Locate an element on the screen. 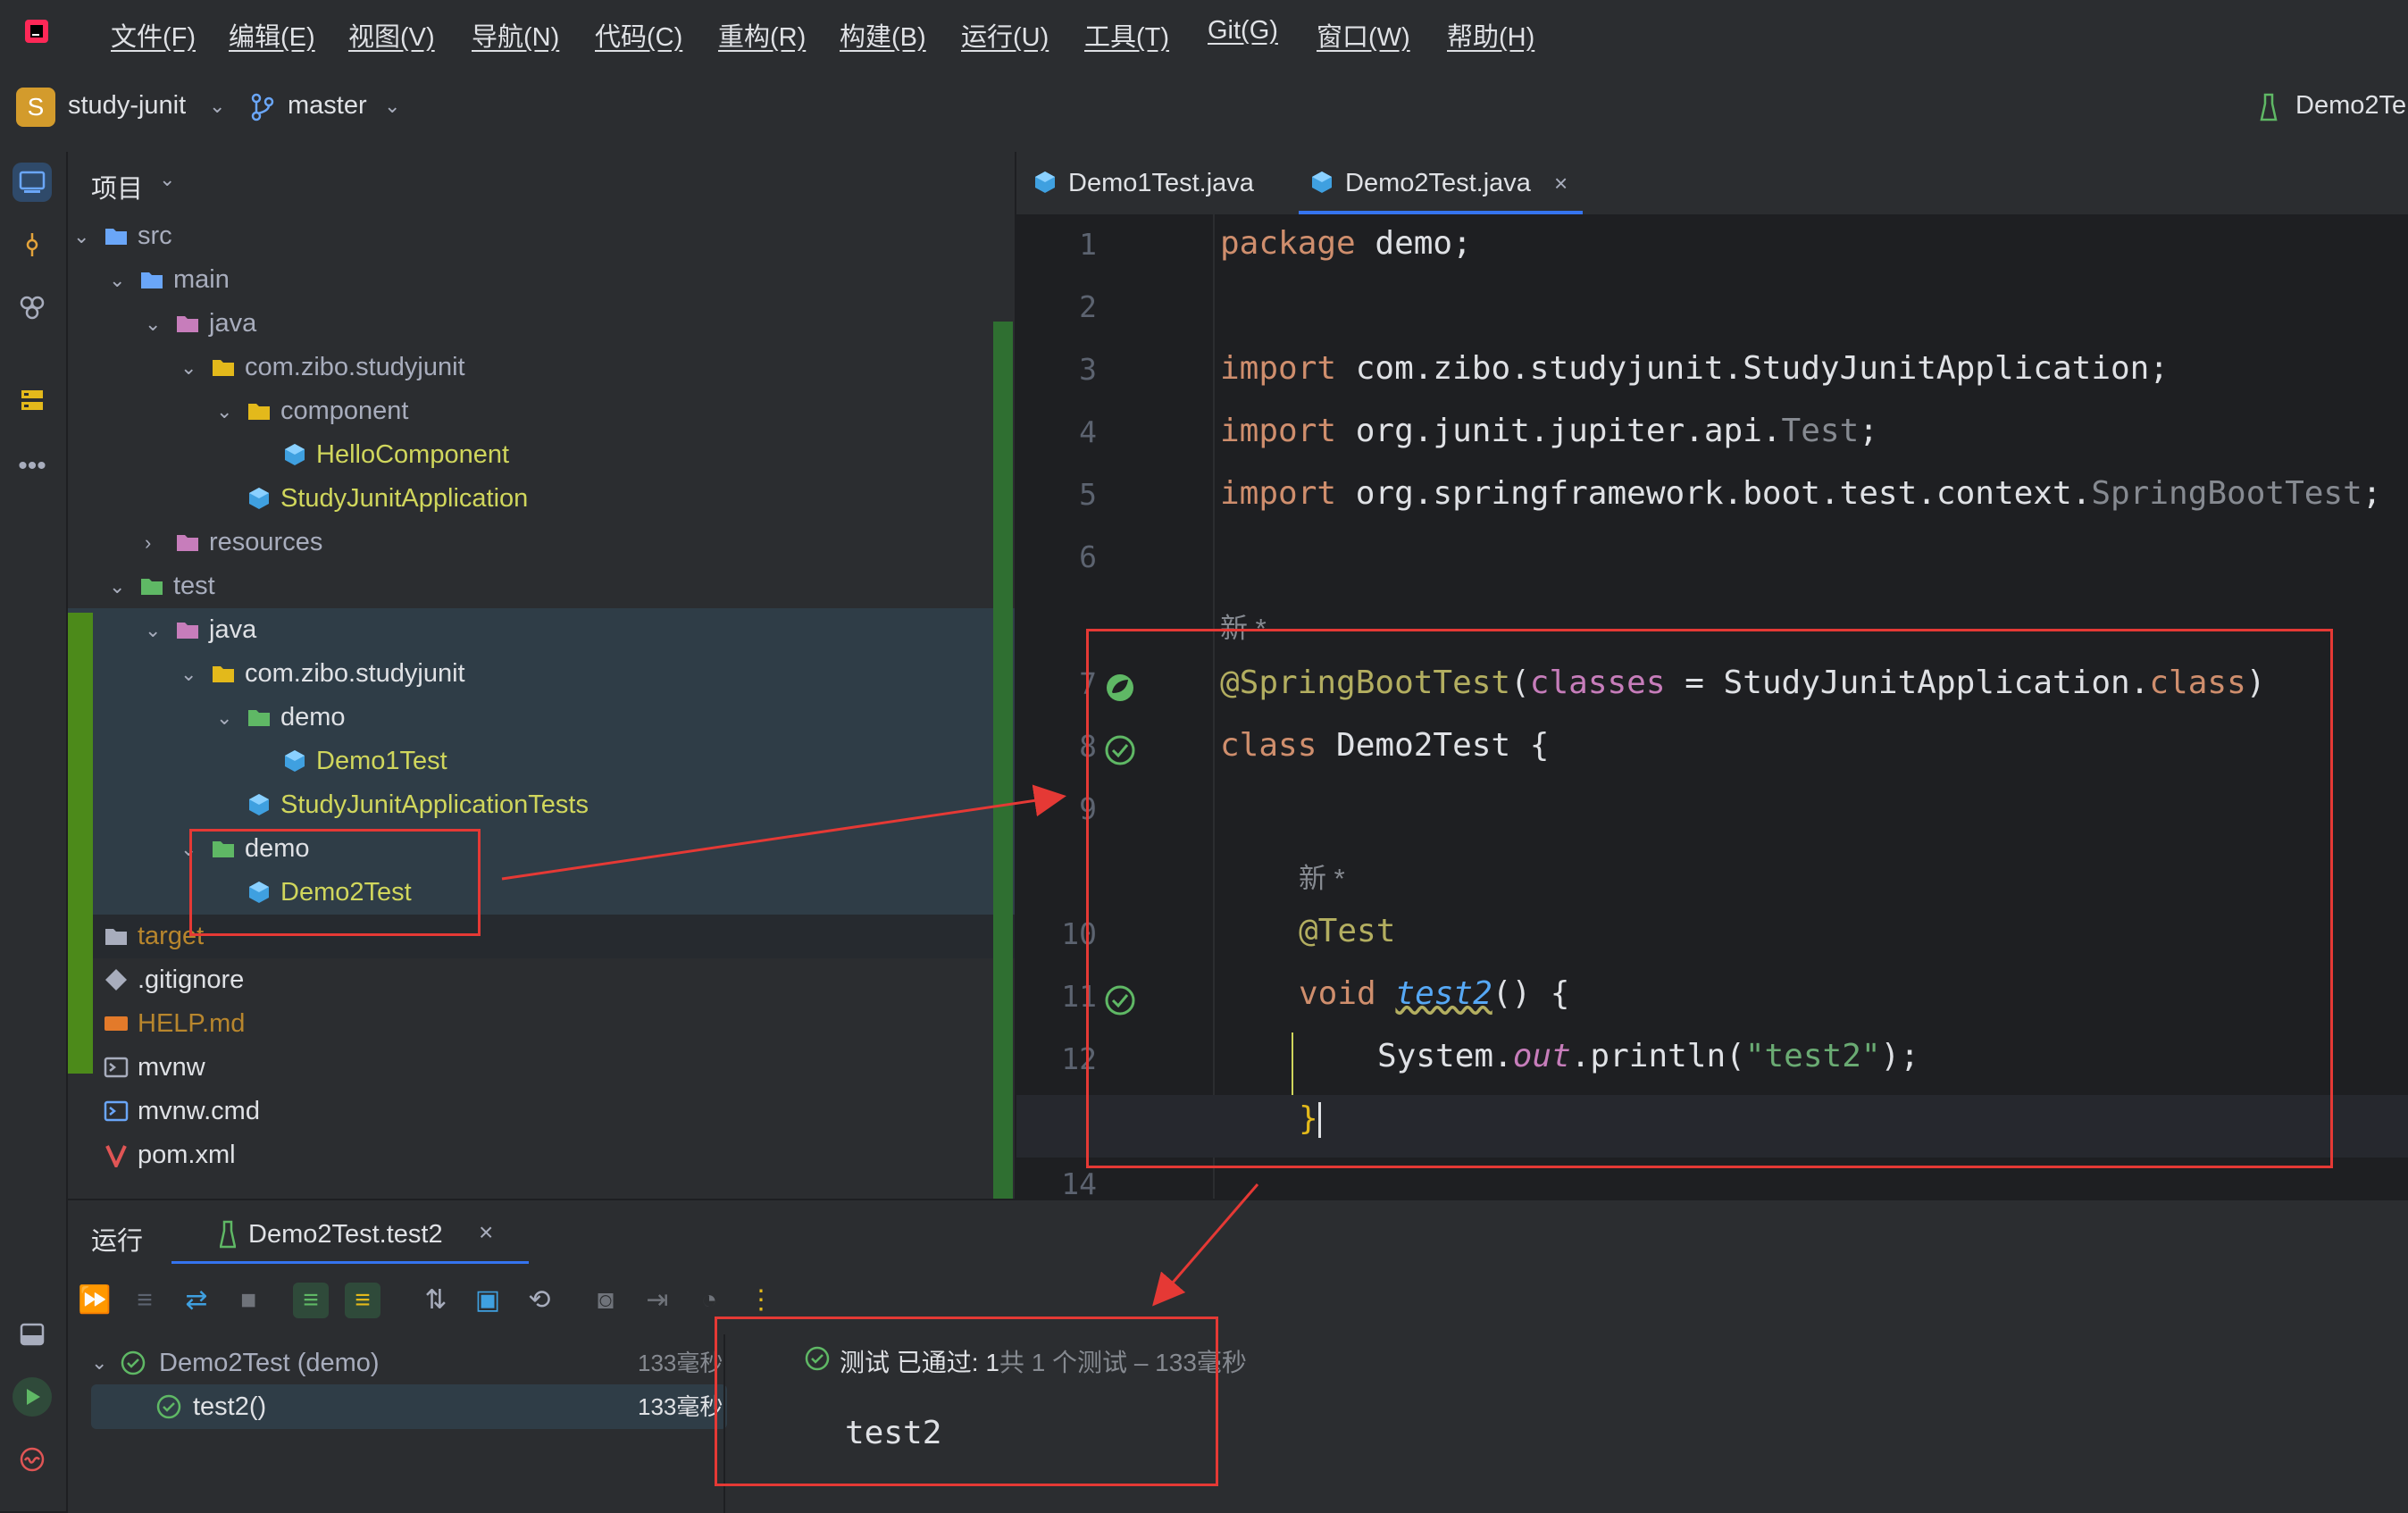 This screenshot has height=1513, width=2408. sort-icon: ⇅ is located at coordinates (436, 1300).